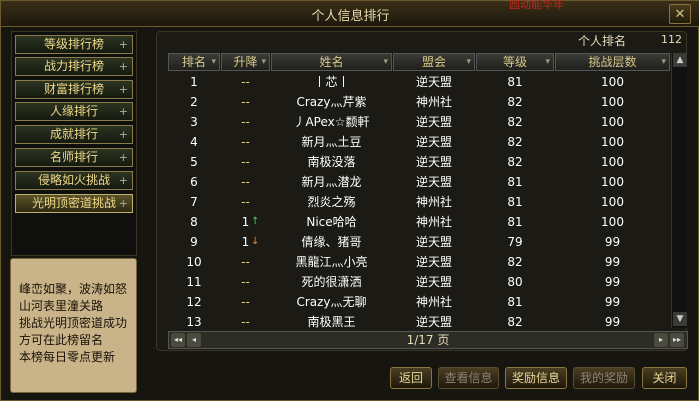  Describe the element at coordinates (331, 142) in the screenshot. I see `cell-name: 新月灬土豆` at that location.